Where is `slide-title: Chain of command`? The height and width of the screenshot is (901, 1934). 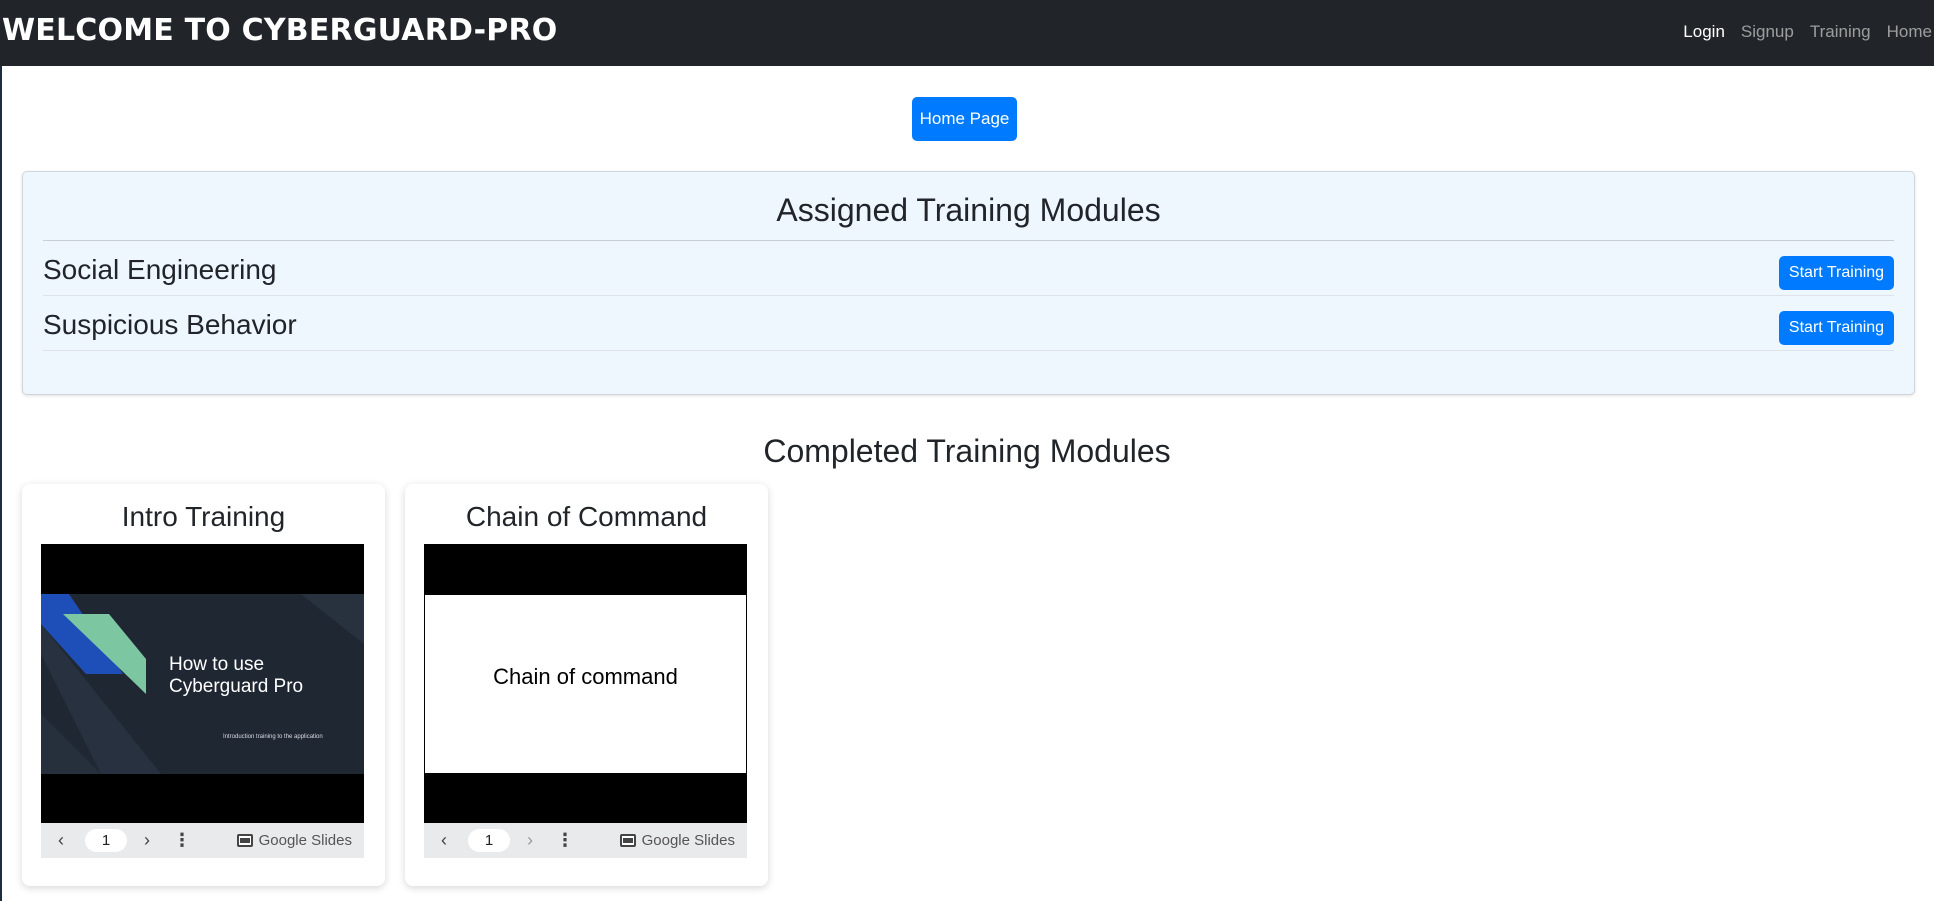
slide-title: Chain of command is located at coordinates (585, 676).